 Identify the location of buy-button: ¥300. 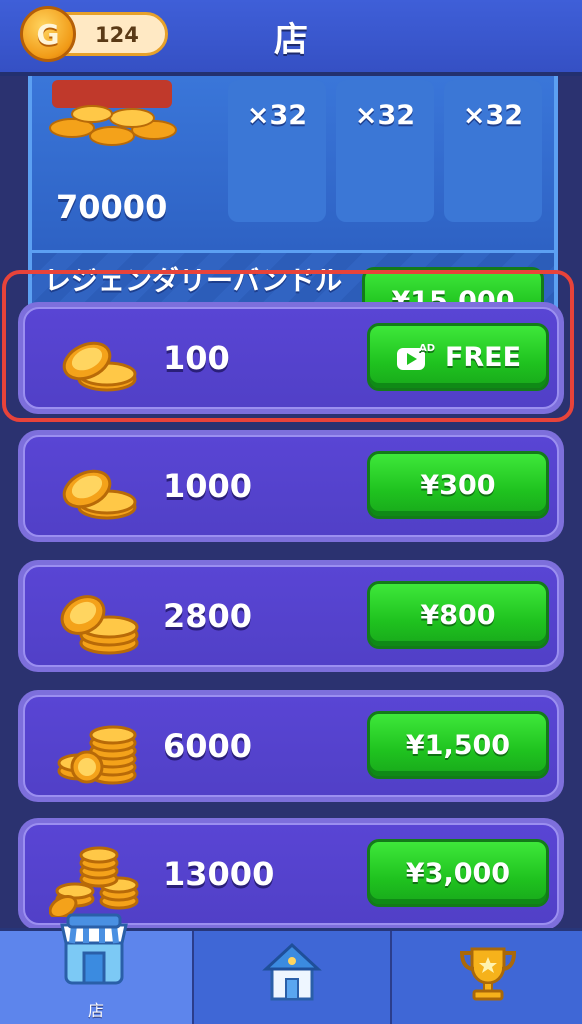
(458, 485).